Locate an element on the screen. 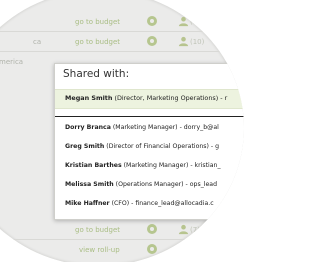 The image size is (320, 262). popup-title: Shared with: is located at coordinates (96, 74).